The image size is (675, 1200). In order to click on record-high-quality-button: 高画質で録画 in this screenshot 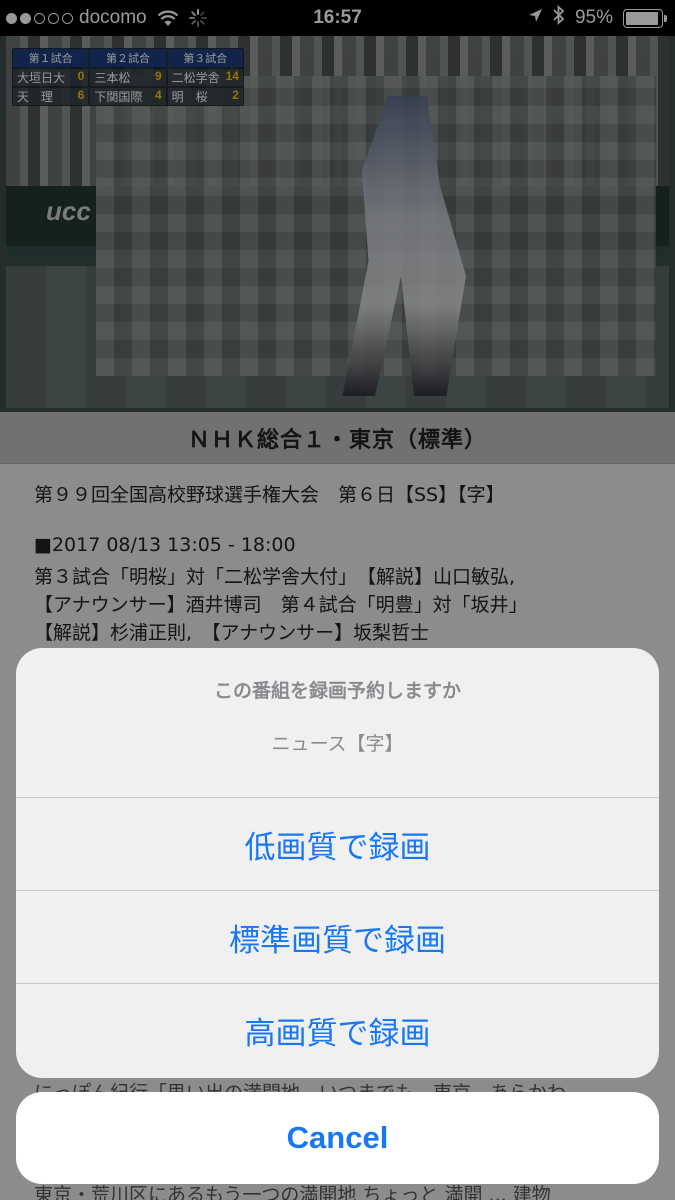, I will do `click(337, 1030)`.